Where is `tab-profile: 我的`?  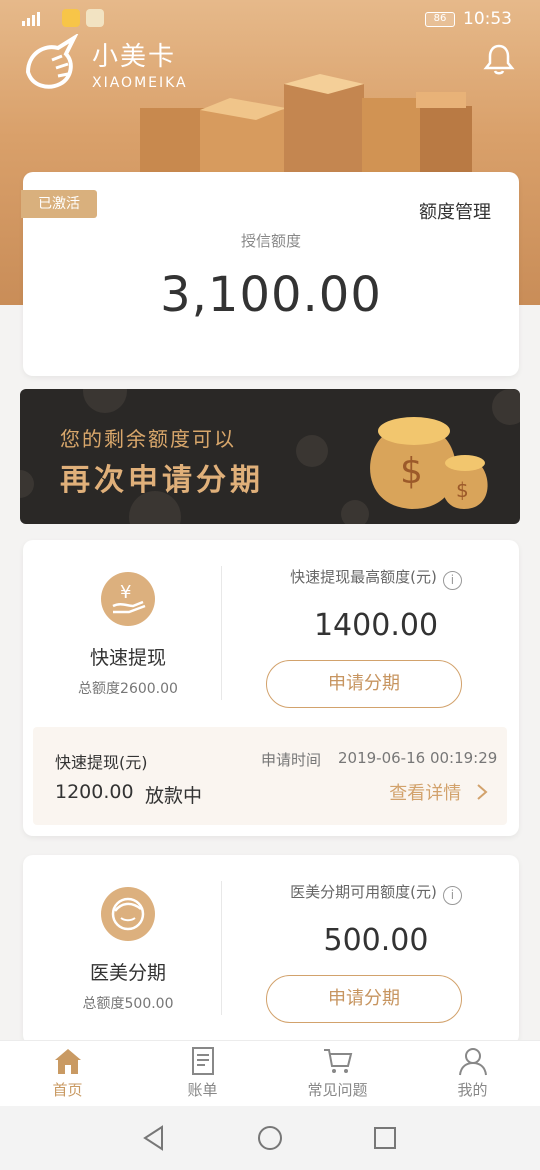 tab-profile: 我的 is located at coordinates (472, 1073).